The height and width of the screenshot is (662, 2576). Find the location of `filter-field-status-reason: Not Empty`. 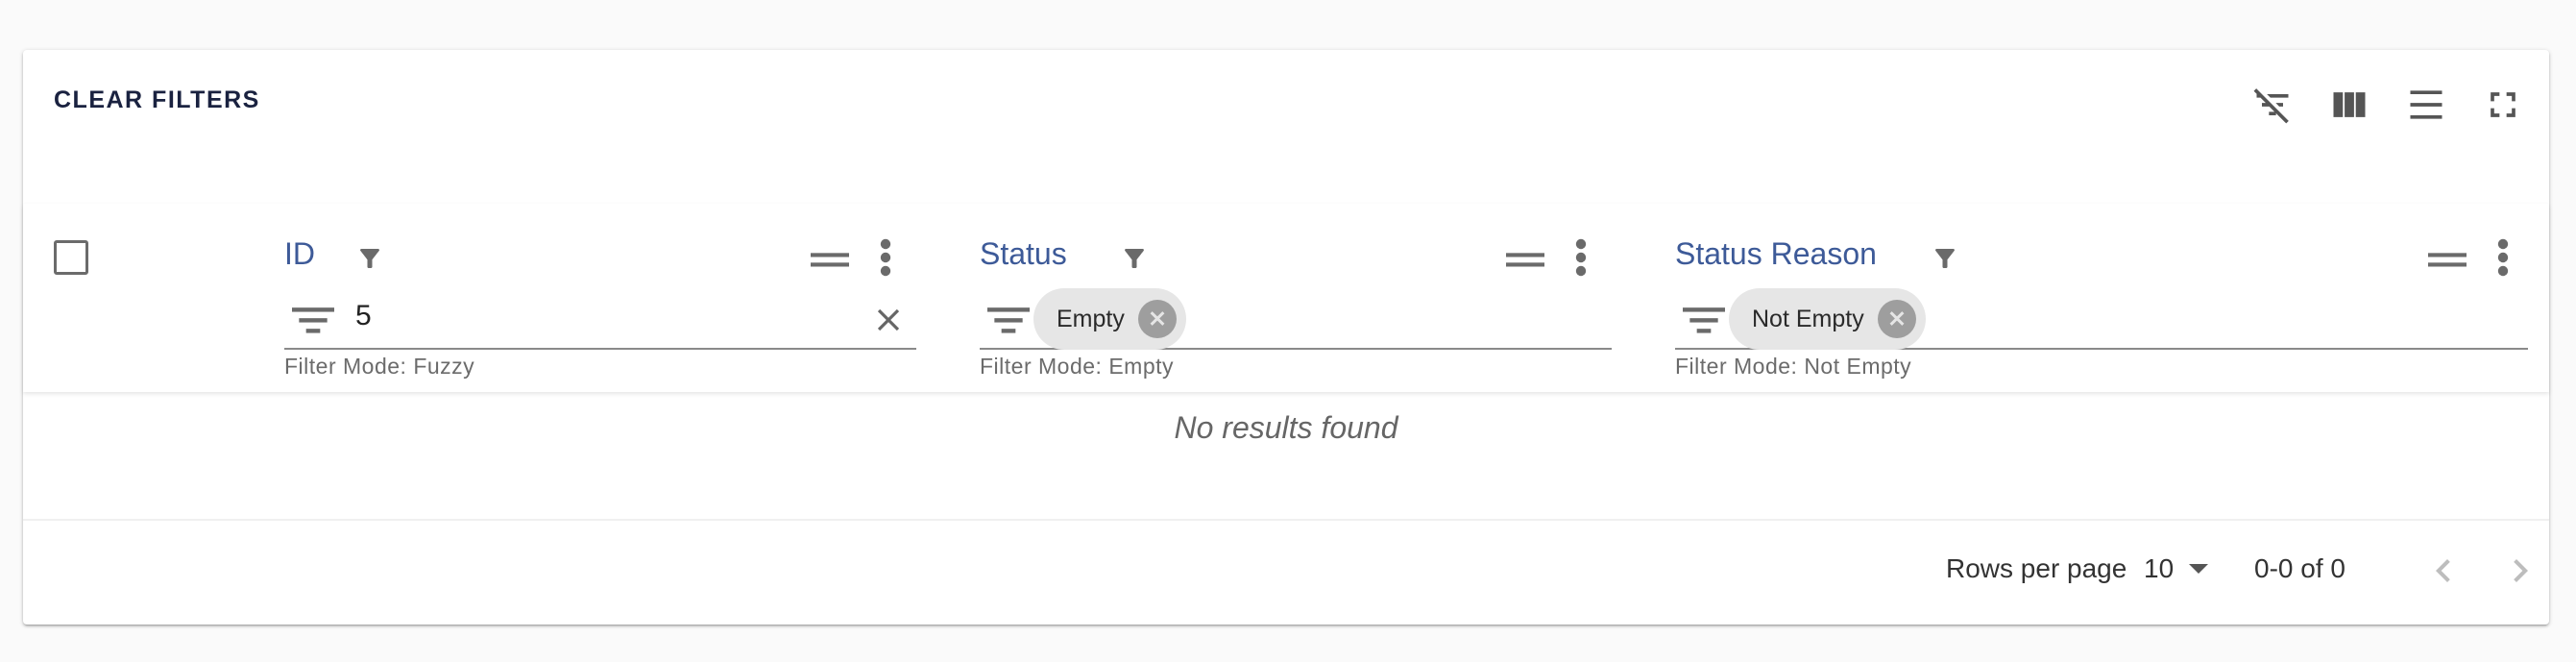

filter-field-status-reason: Not Empty is located at coordinates (2102, 319).